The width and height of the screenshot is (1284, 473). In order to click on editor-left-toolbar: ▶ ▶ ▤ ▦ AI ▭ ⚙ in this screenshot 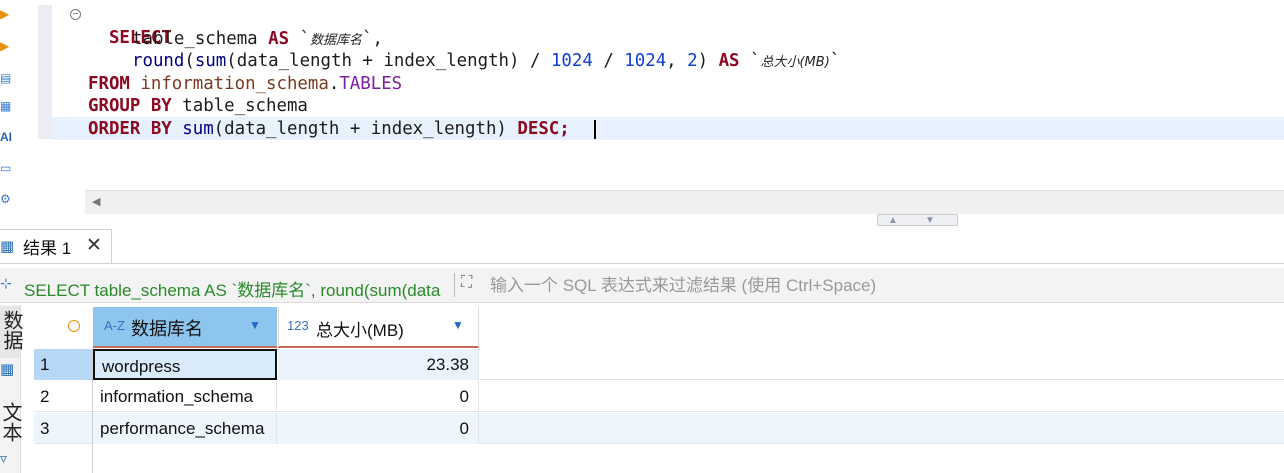, I will do `click(8, 107)`.